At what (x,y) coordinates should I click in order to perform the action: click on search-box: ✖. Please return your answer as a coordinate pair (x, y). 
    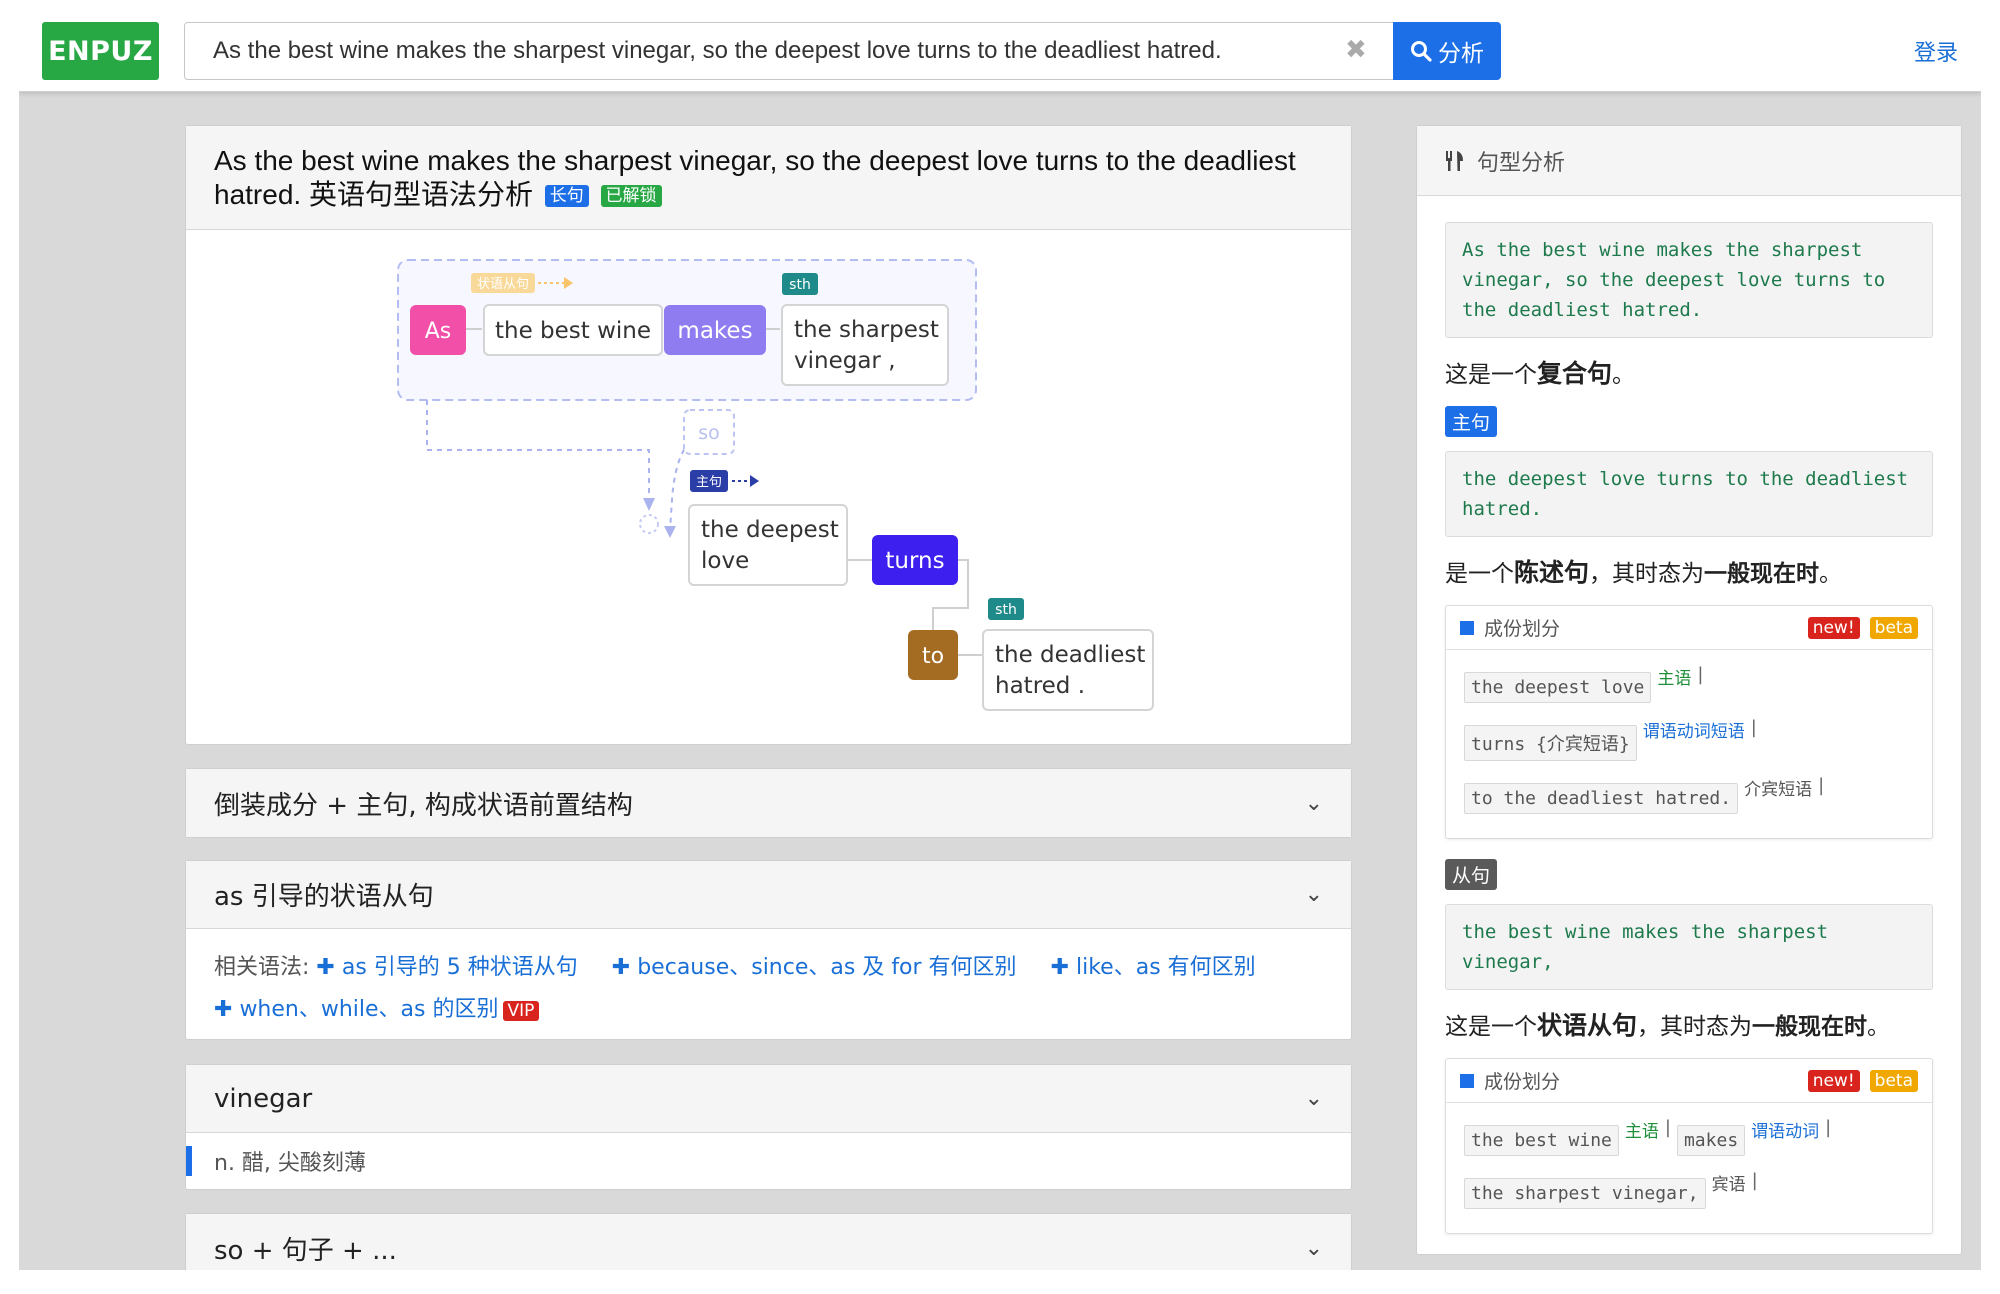
    Looking at the image, I should click on (809, 51).